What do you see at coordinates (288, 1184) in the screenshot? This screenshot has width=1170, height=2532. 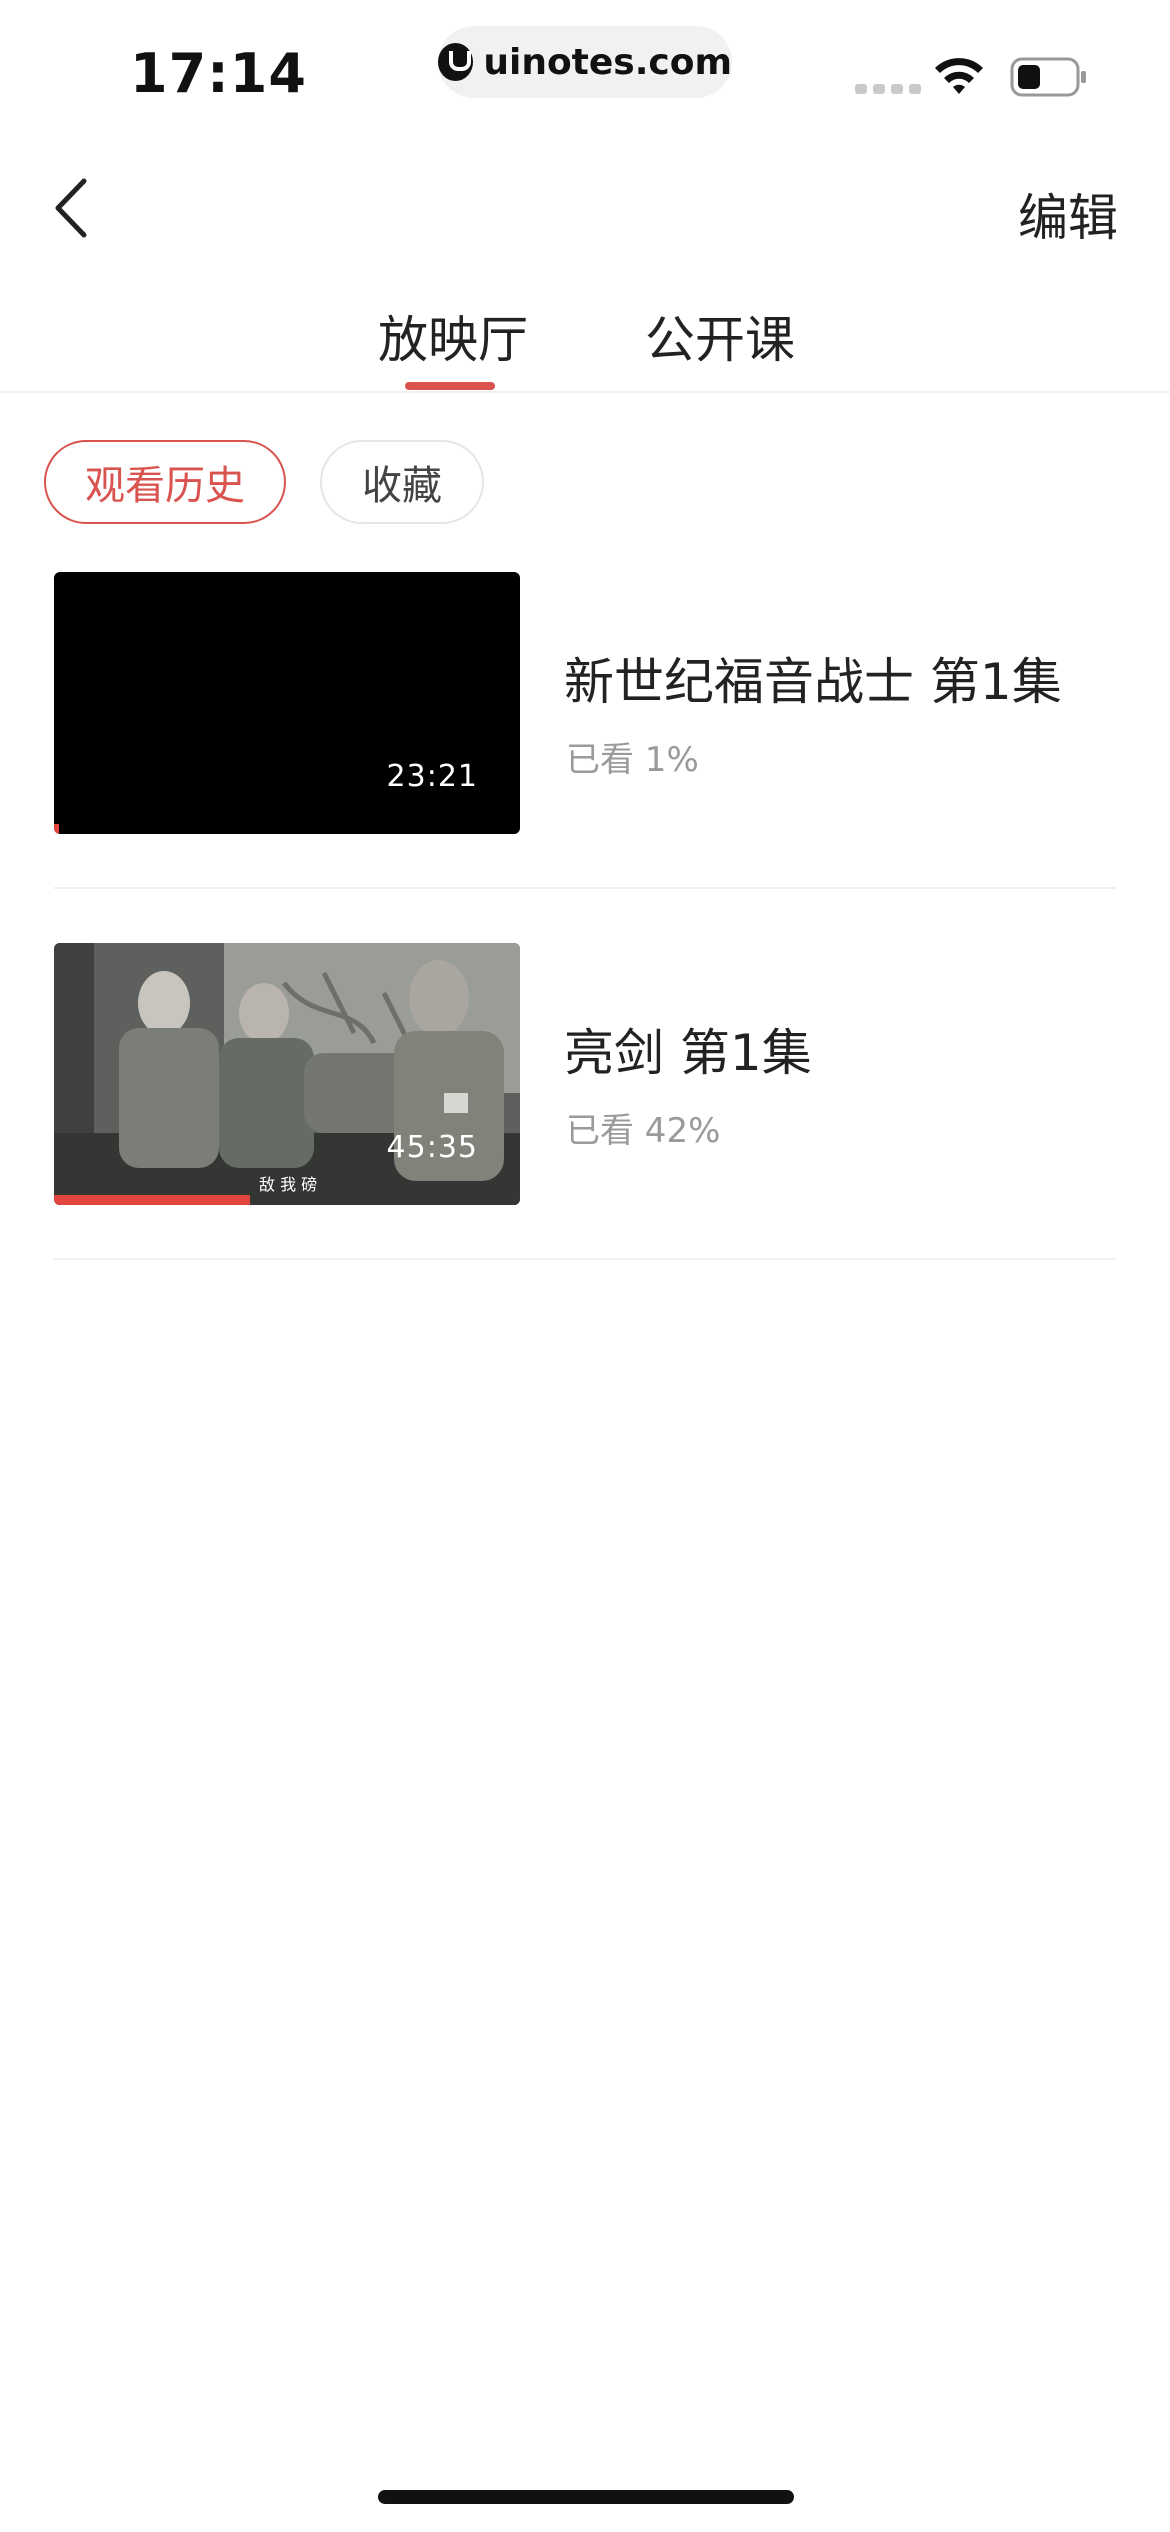 I see `video-subtitle: 敌 我 磅` at bounding box center [288, 1184].